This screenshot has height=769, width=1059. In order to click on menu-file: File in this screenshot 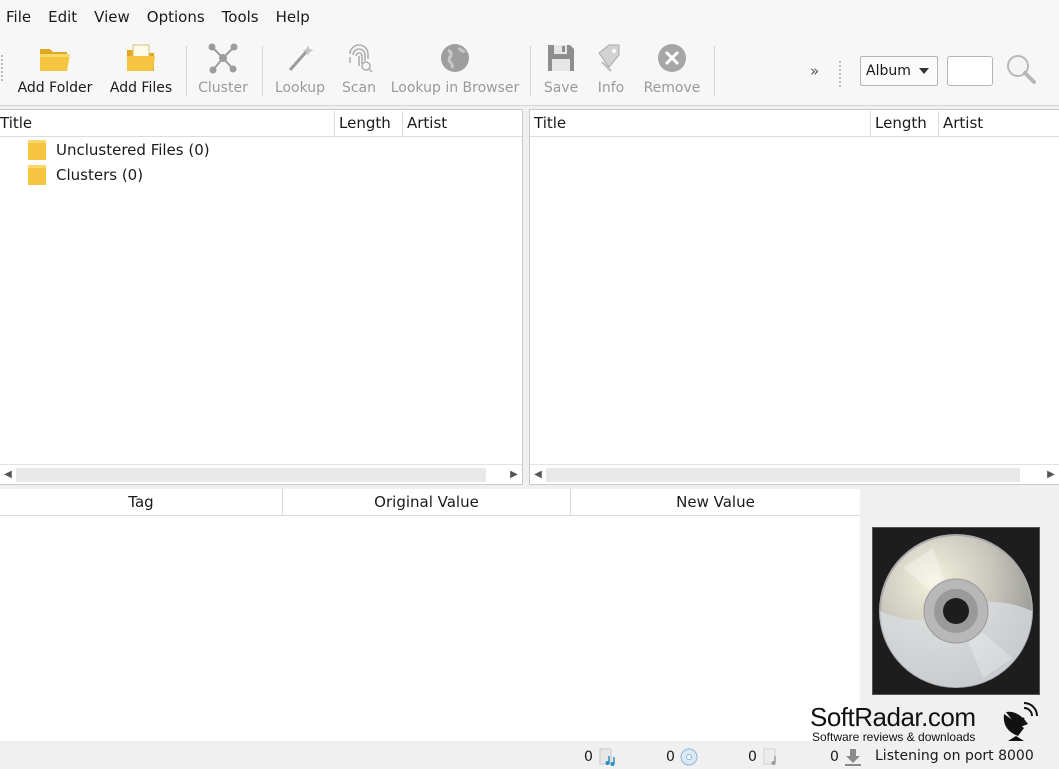, I will do `click(23, 17)`.